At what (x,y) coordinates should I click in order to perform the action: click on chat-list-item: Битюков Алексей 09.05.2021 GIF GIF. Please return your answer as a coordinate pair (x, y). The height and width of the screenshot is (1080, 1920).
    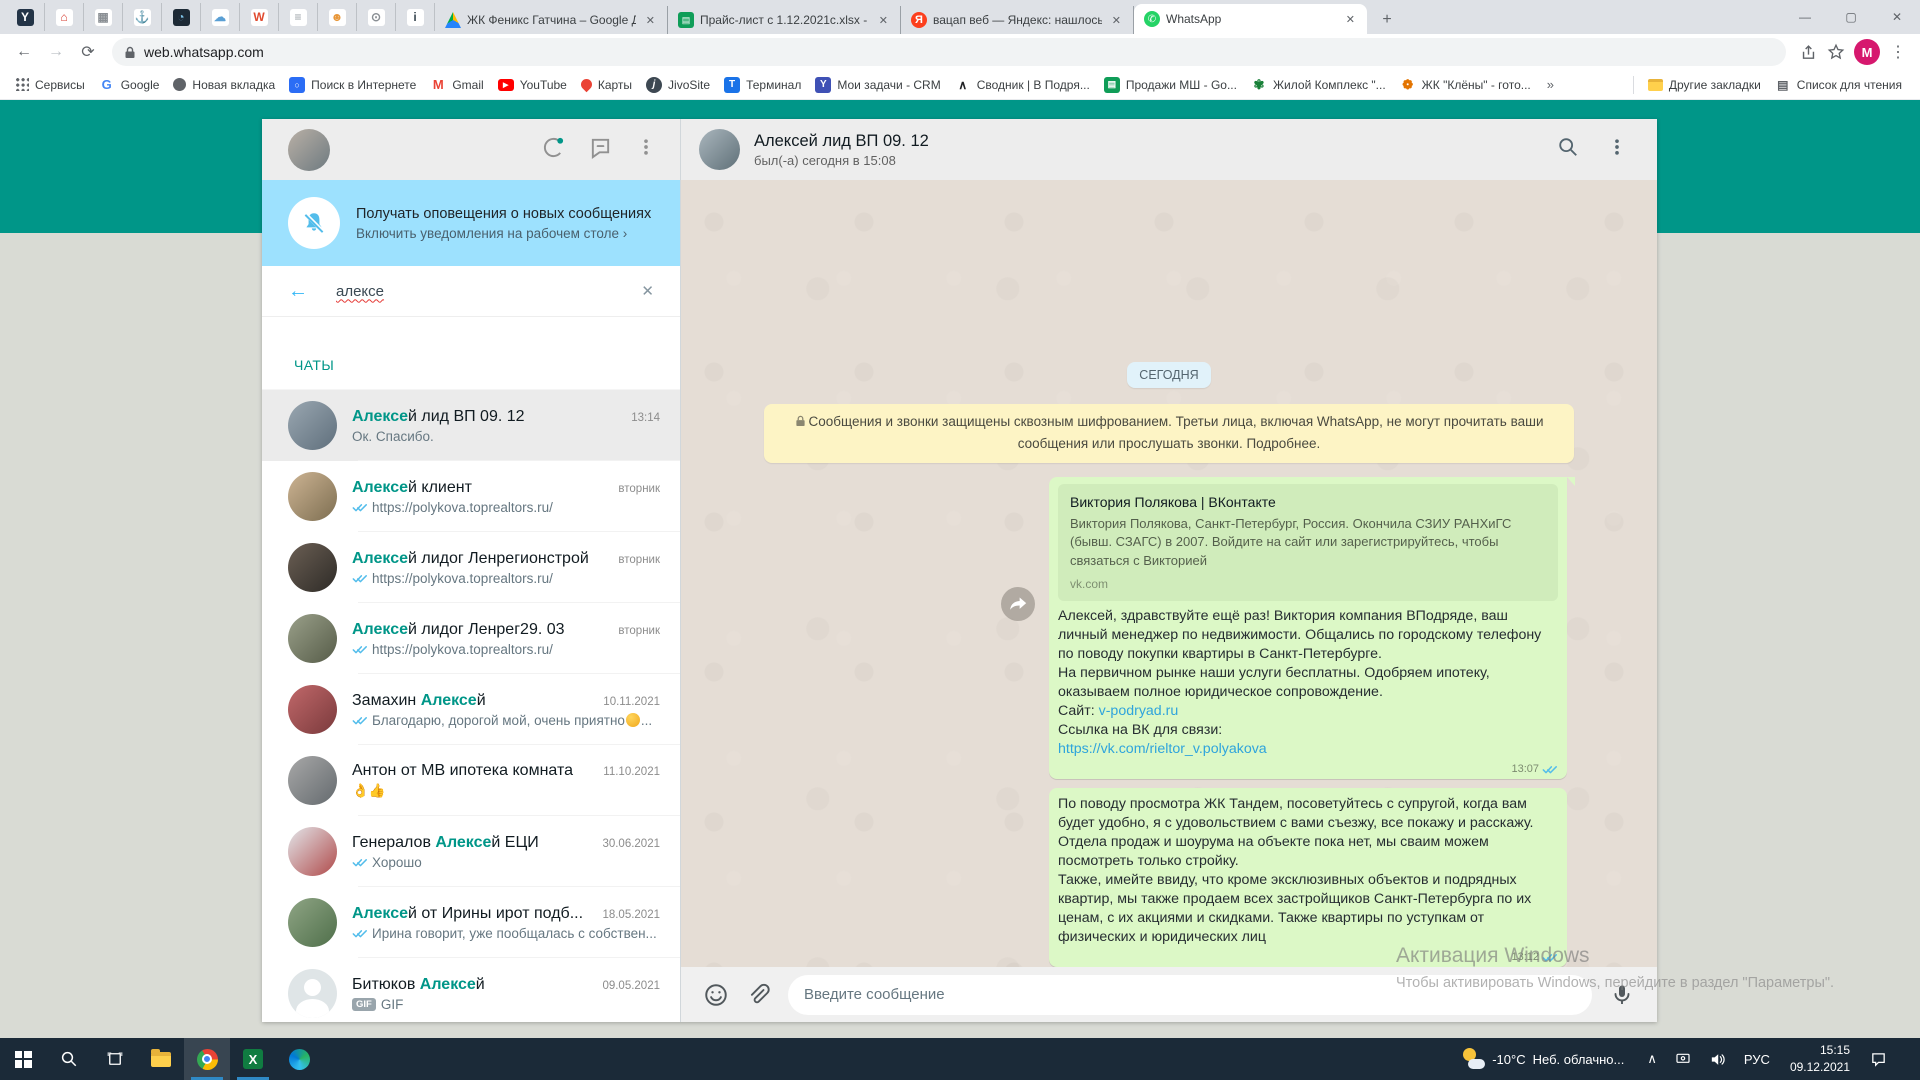
    Looking at the image, I should click on (471, 990).